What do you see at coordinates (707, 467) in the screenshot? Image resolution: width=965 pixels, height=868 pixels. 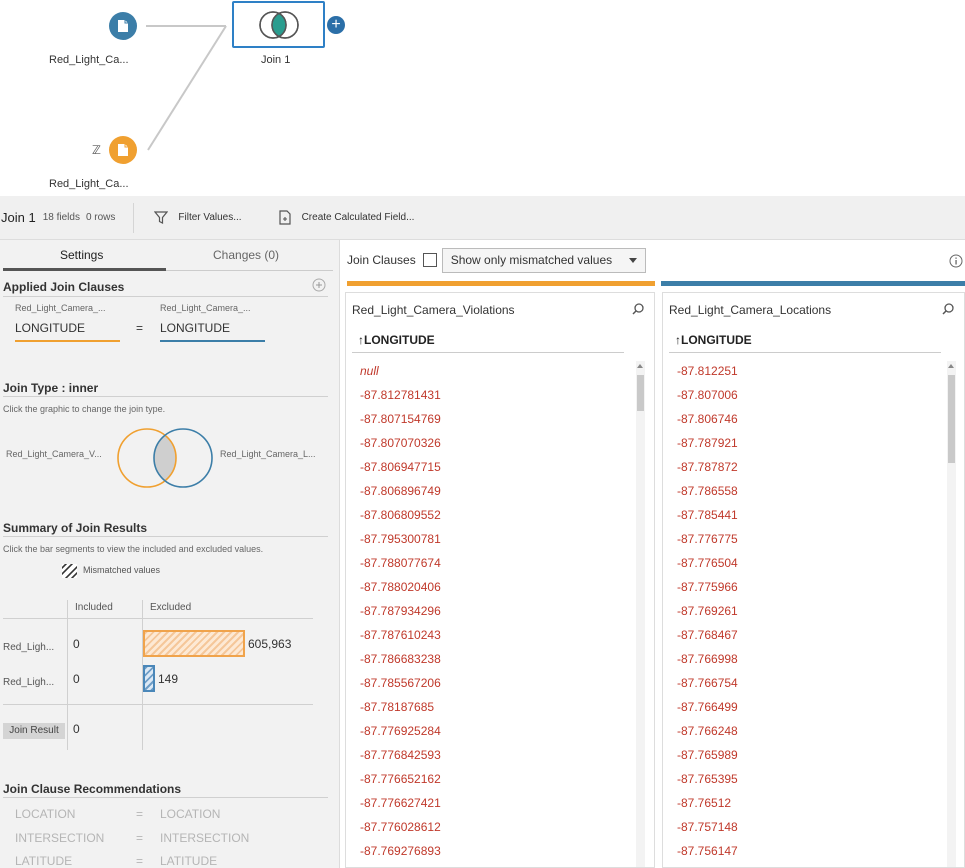 I see `value-item: -87.787872` at bounding box center [707, 467].